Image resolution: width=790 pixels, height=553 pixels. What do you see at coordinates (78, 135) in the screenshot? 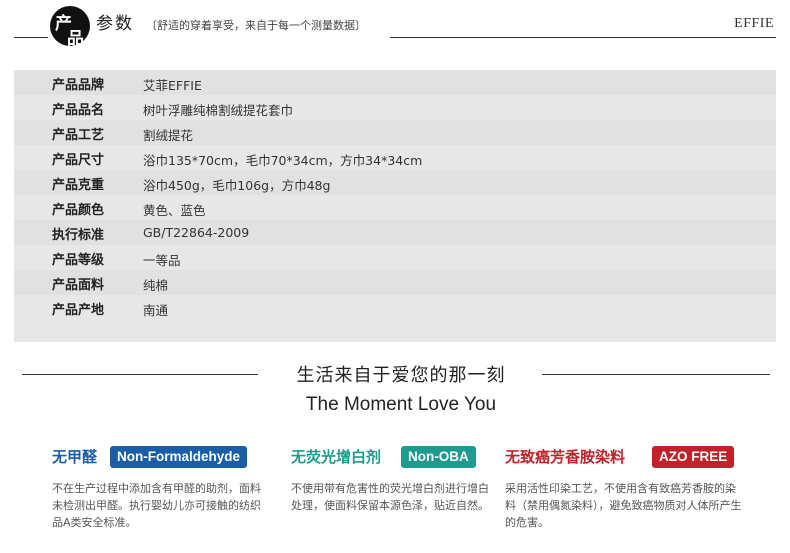
I see `param-label: 产品工艺` at bounding box center [78, 135].